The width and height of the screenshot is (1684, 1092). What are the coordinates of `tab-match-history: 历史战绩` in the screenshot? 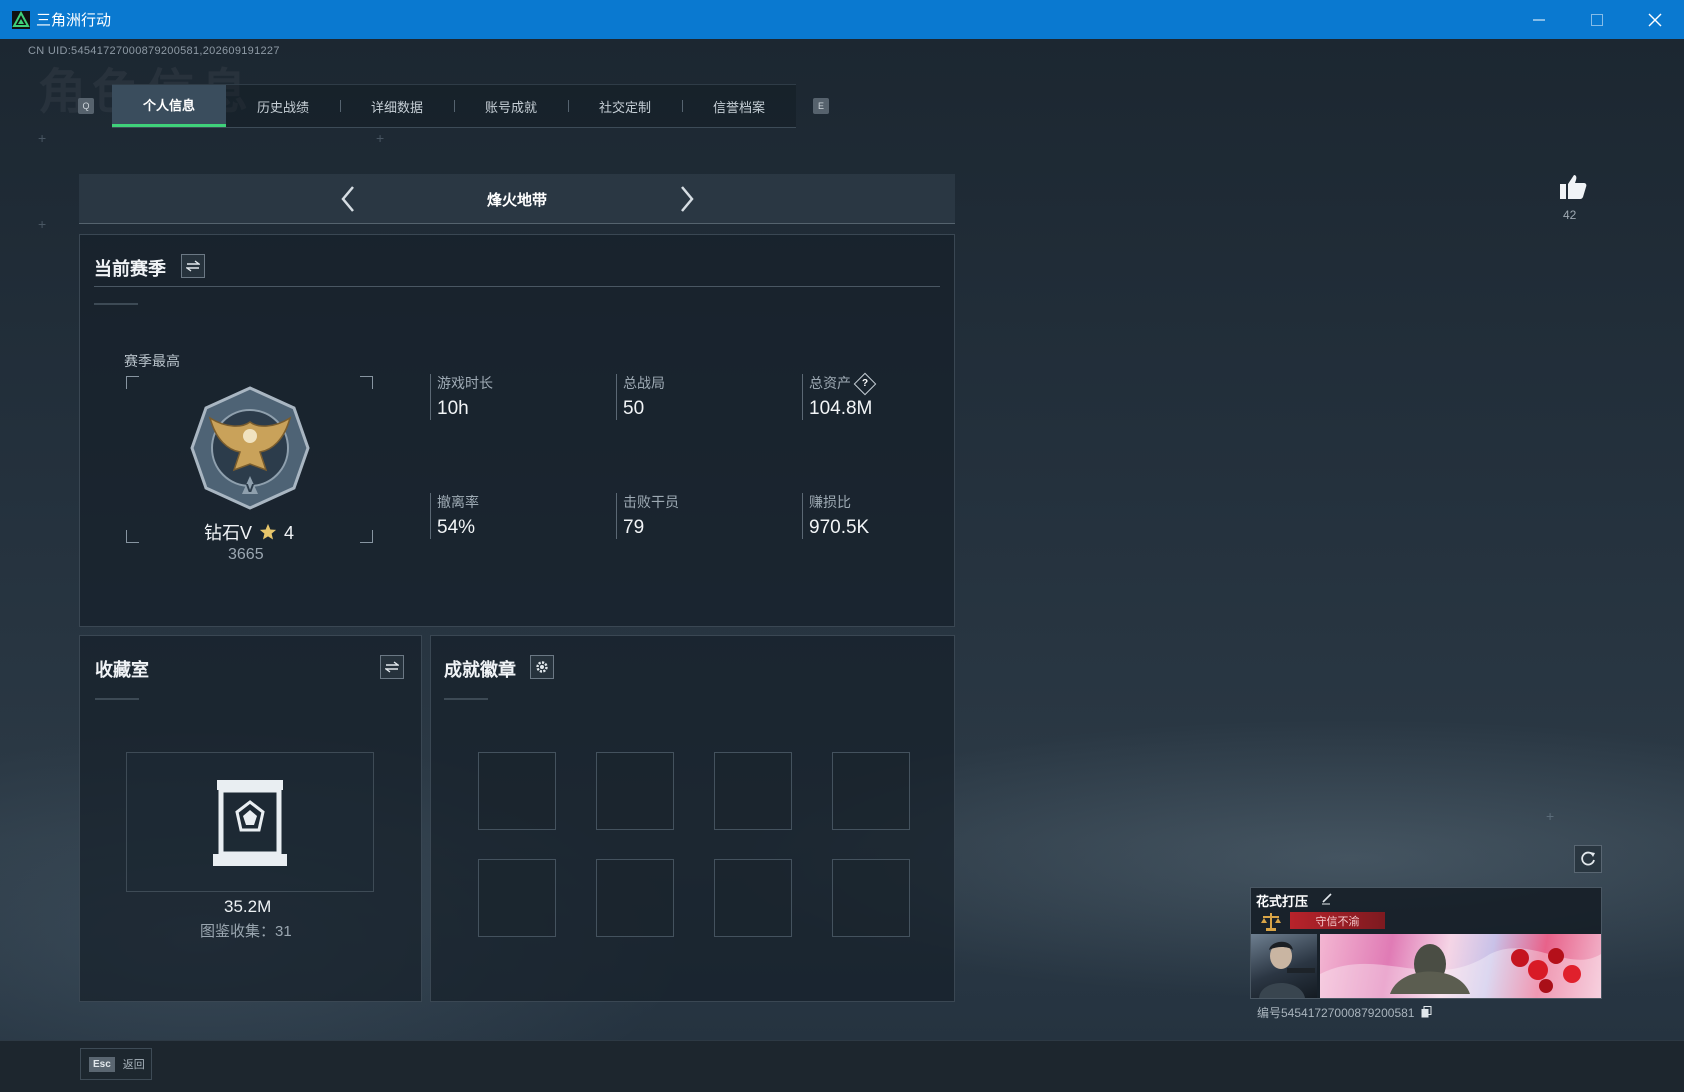 It's located at (283, 106).